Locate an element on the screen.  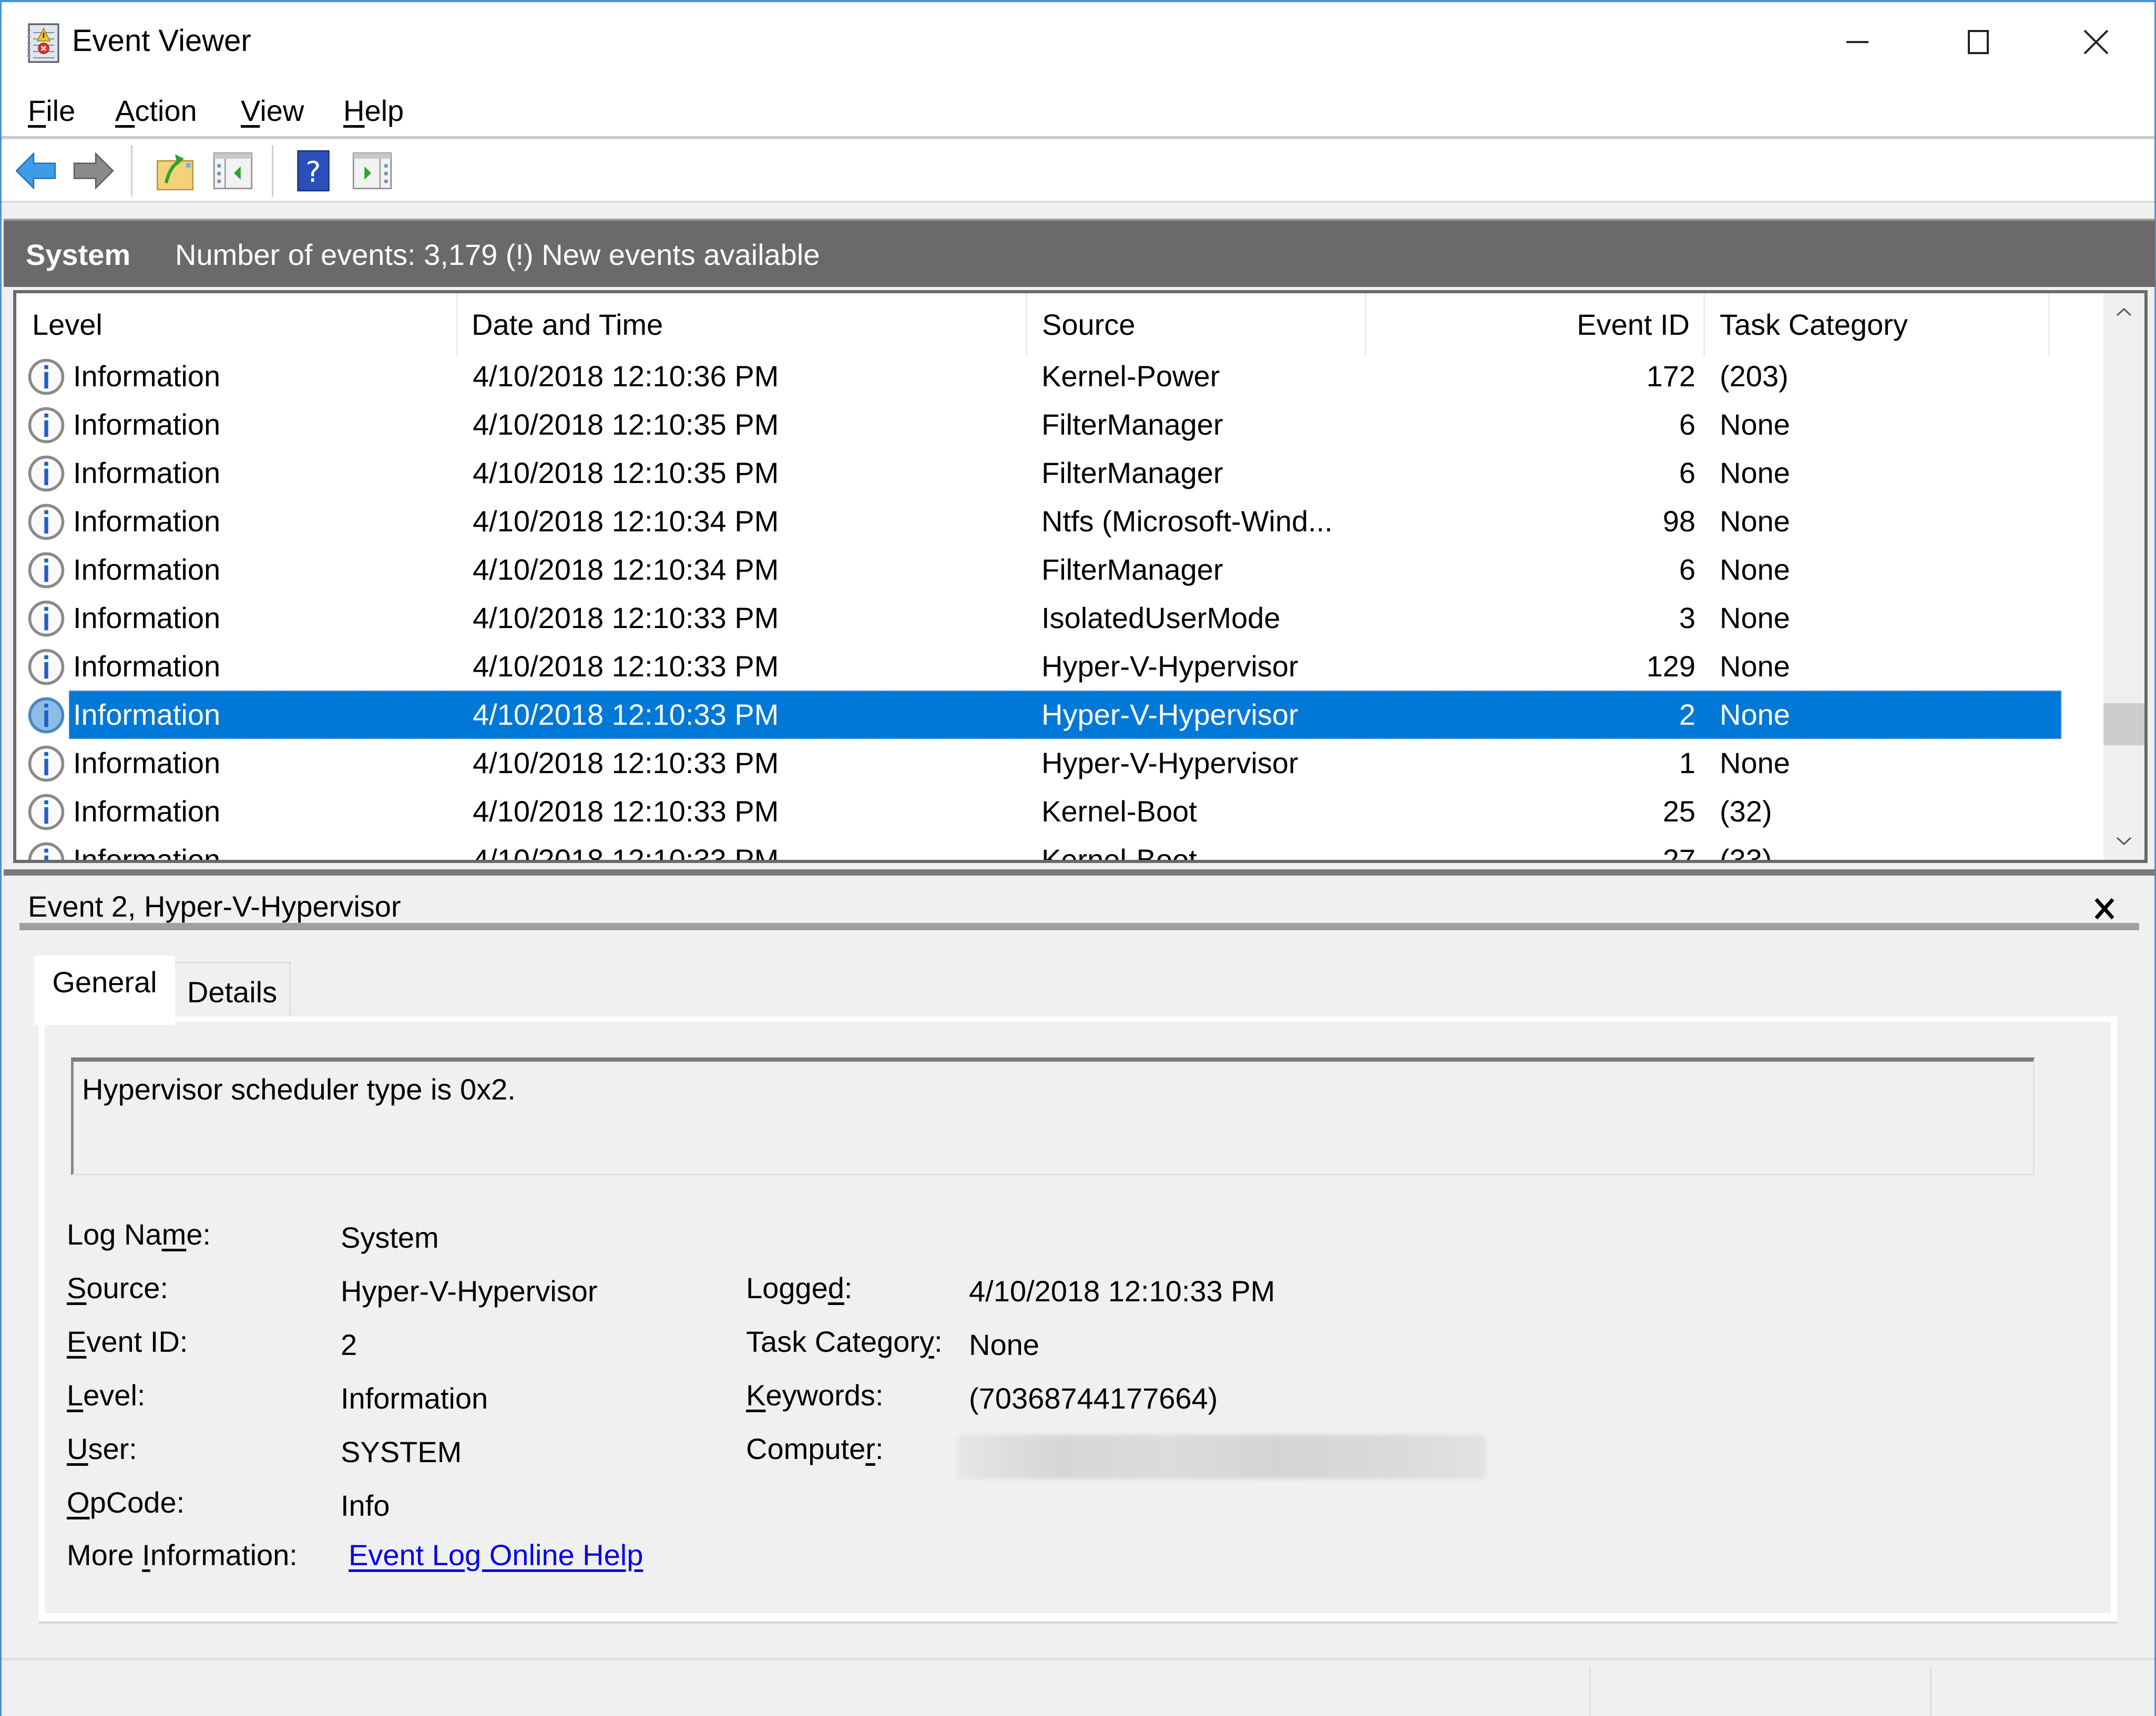
menu-action: Action is located at coordinates (156, 111).